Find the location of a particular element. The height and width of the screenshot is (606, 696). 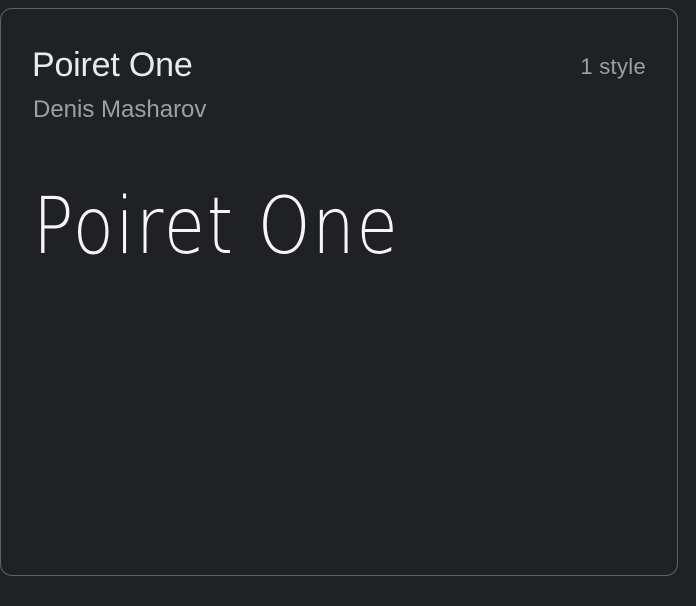

font-family-name: Poiret One is located at coordinates (112, 65).